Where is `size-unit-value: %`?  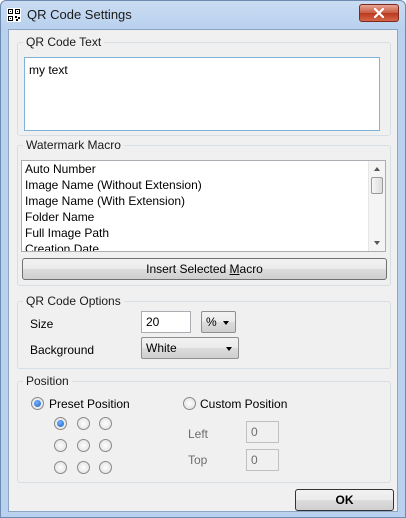 size-unit-value: % is located at coordinates (211, 322).